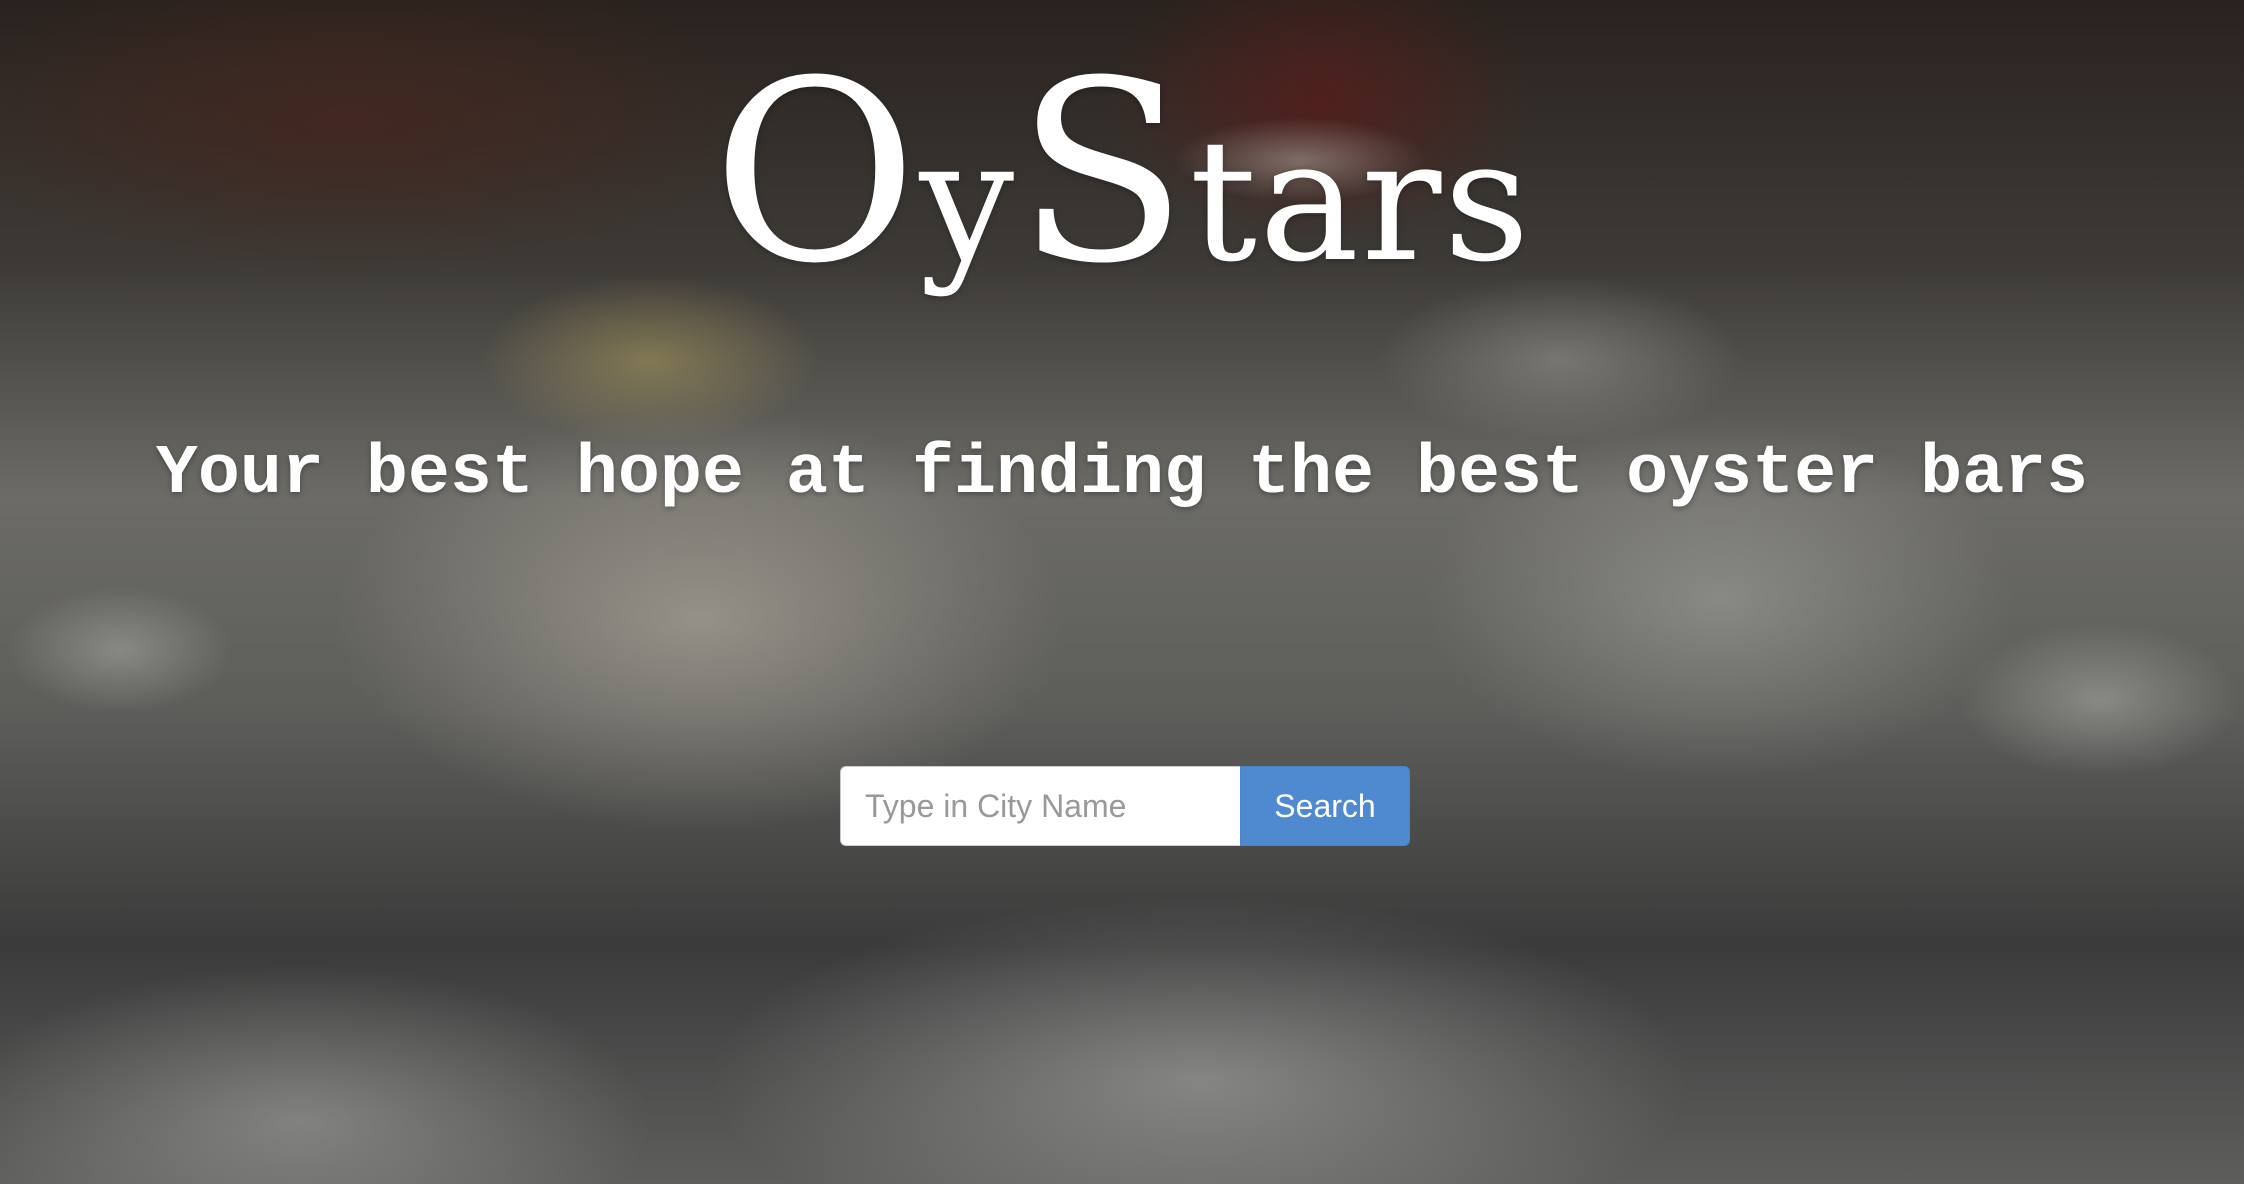 The width and height of the screenshot is (2244, 1184). I want to click on brand-title-letters-tars: tars, so click(1360, 201).